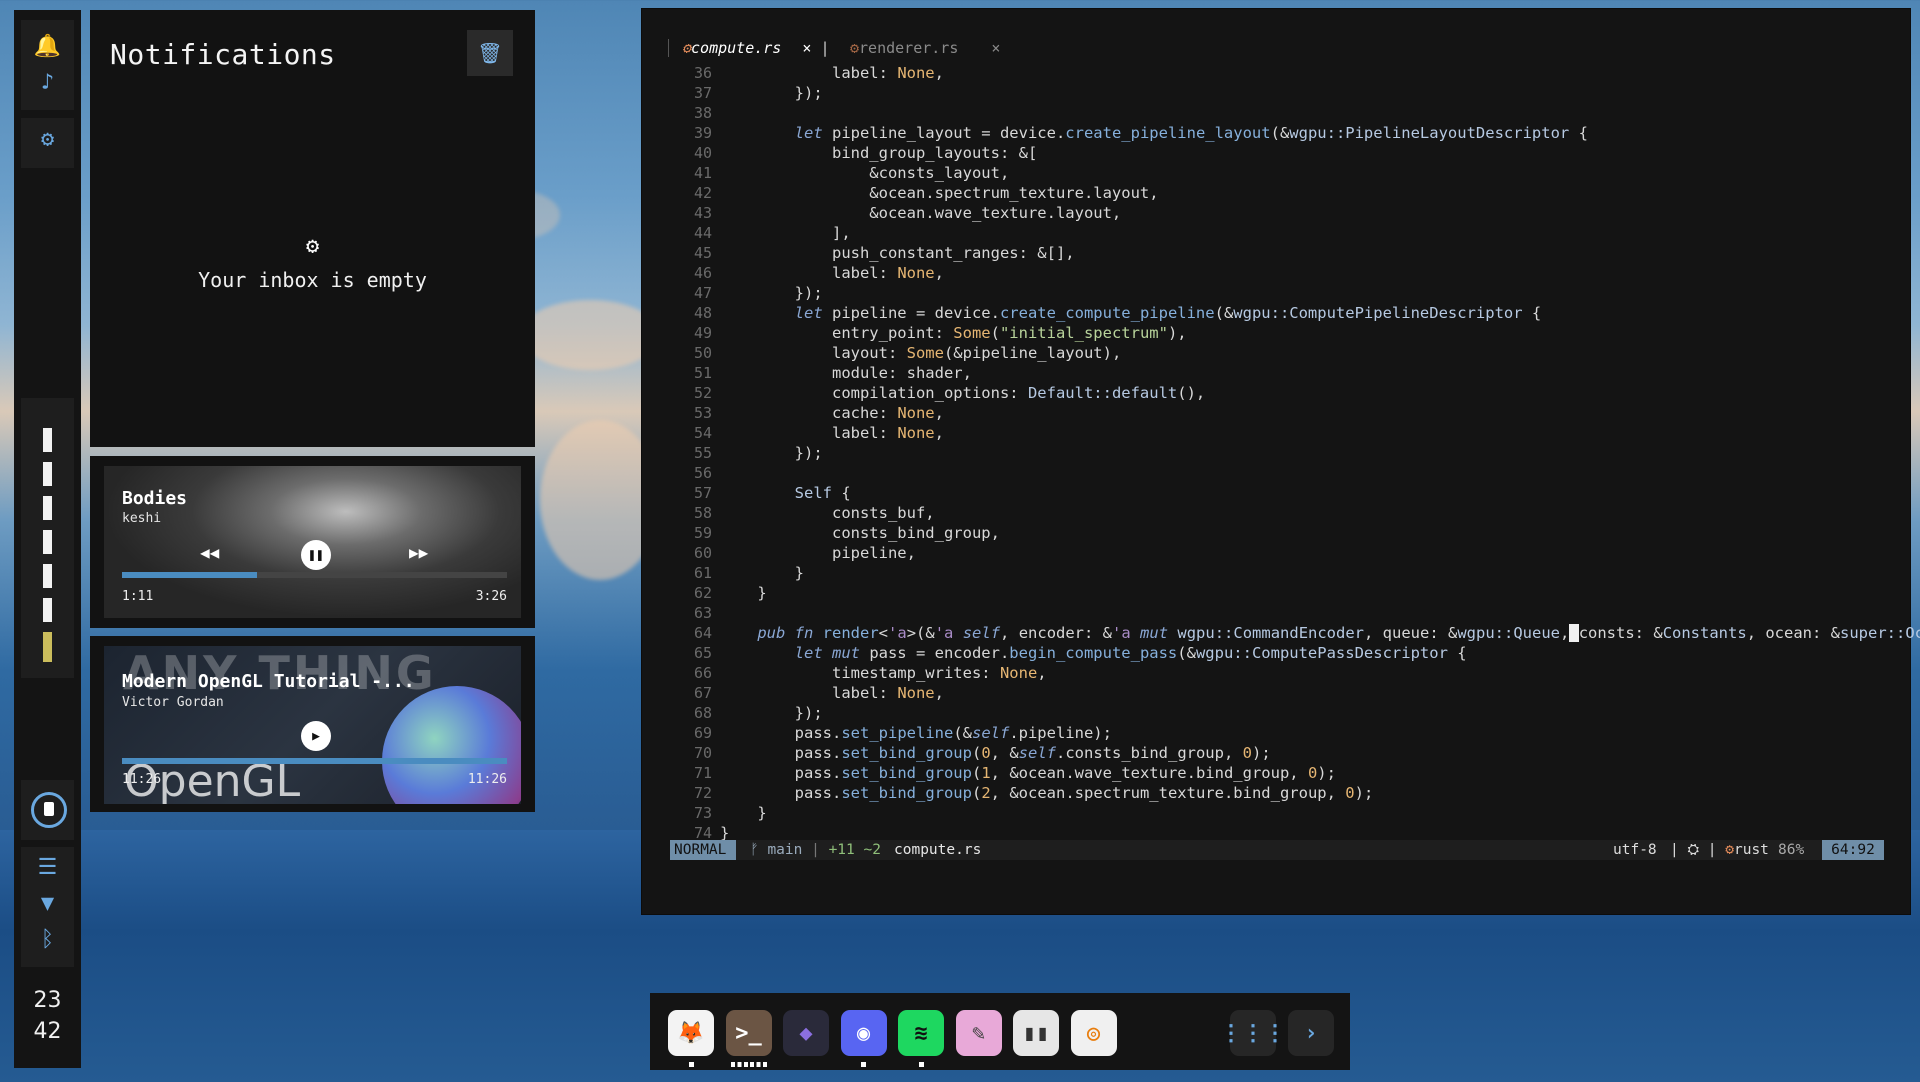 The height and width of the screenshot is (1082, 1920). Describe the element at coordinates (1310, 553) in the screenshot. I see `code-line: pipeline,` at that location.